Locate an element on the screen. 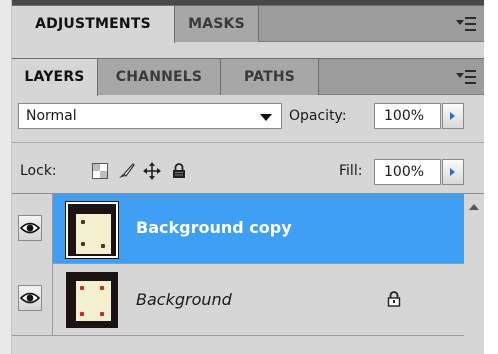 The width and height of the screenshot is (498, 354). opacity-label: Opacity: is located at coordinates (318, 116).